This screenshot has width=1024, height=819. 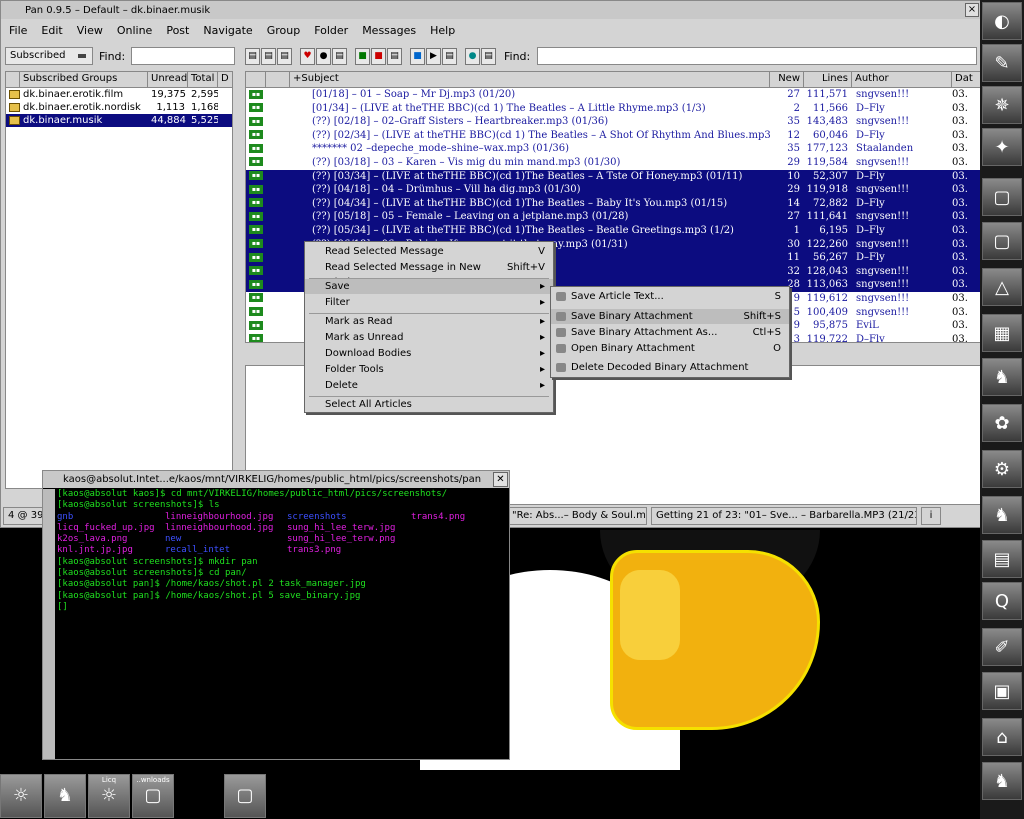 I want to click on followup-icon: ▤, so click(x=284, y=56).